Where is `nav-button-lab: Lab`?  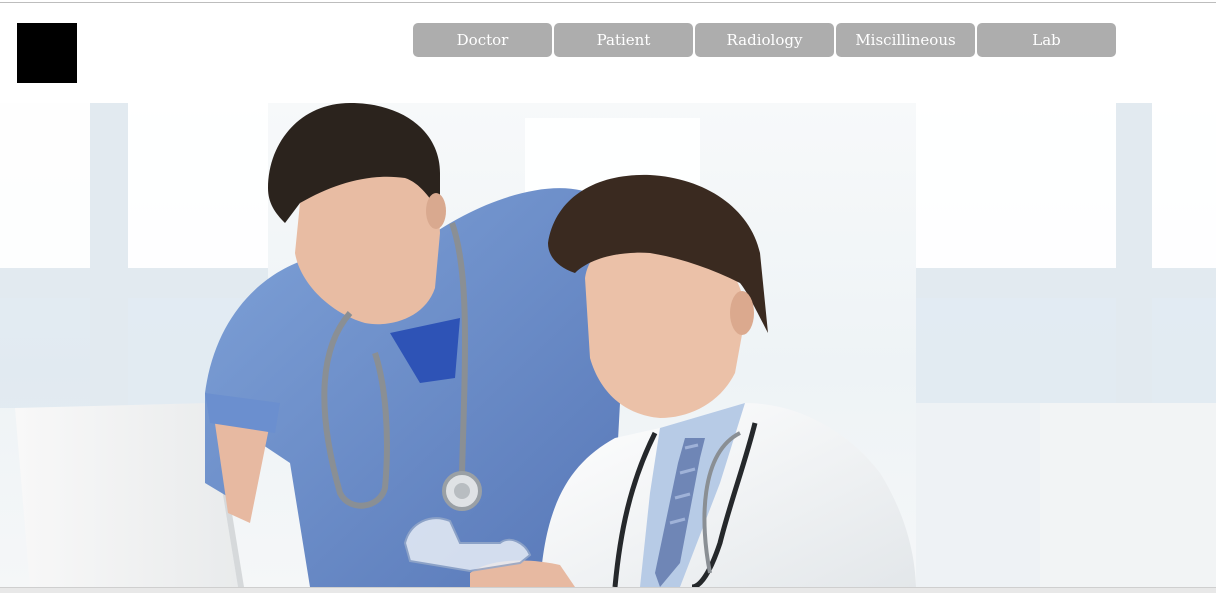 nav-button-lab: Lab is located at coordinates (1046, 40).